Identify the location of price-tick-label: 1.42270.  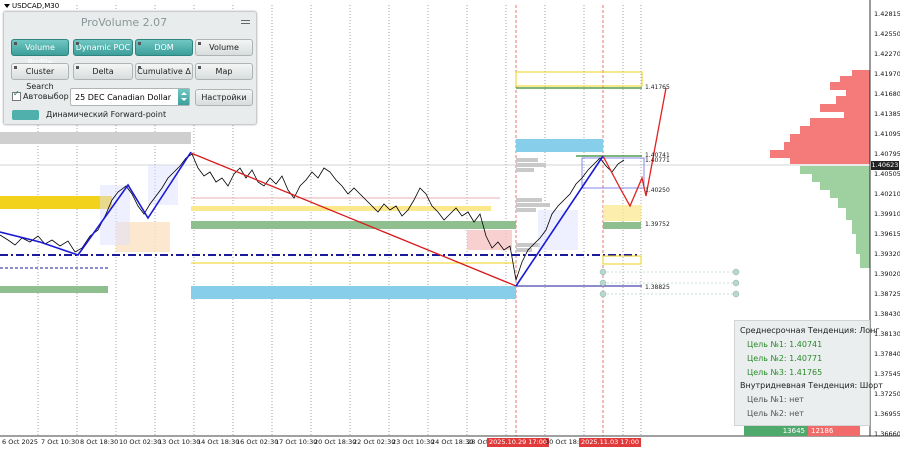
(887, 54).